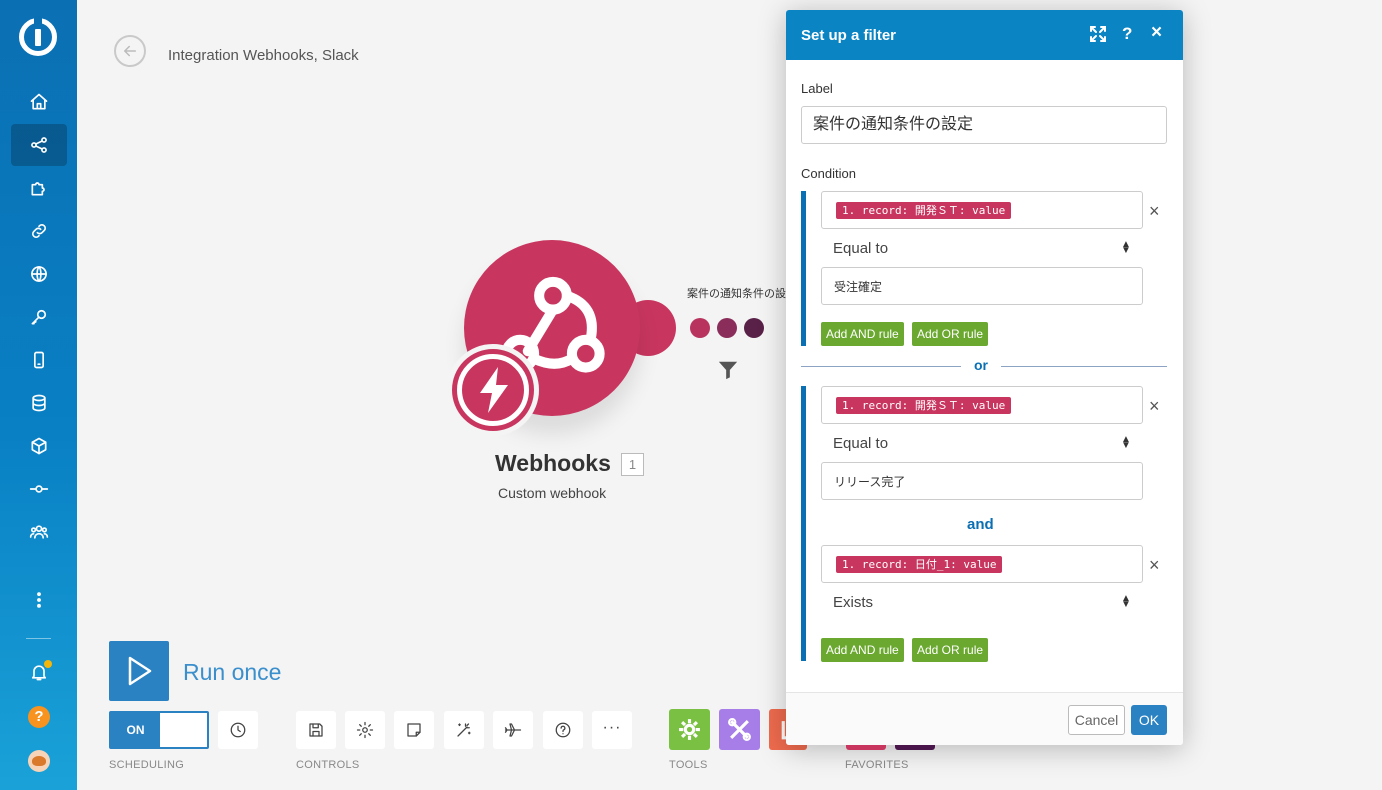 The height and width of the screenshot is (790, 1382). Describe the element at coordinates (984, 125) in the screenshot. I see `label-input: 案件の通知条件の設定` at that location.